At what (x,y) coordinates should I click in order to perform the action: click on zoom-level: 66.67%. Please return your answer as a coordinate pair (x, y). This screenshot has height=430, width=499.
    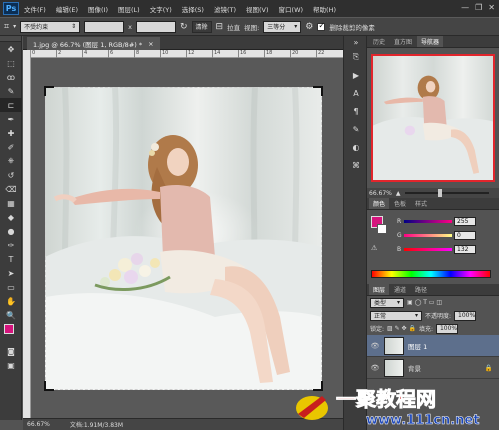
    Looking at the image, I should click on (38, 424).